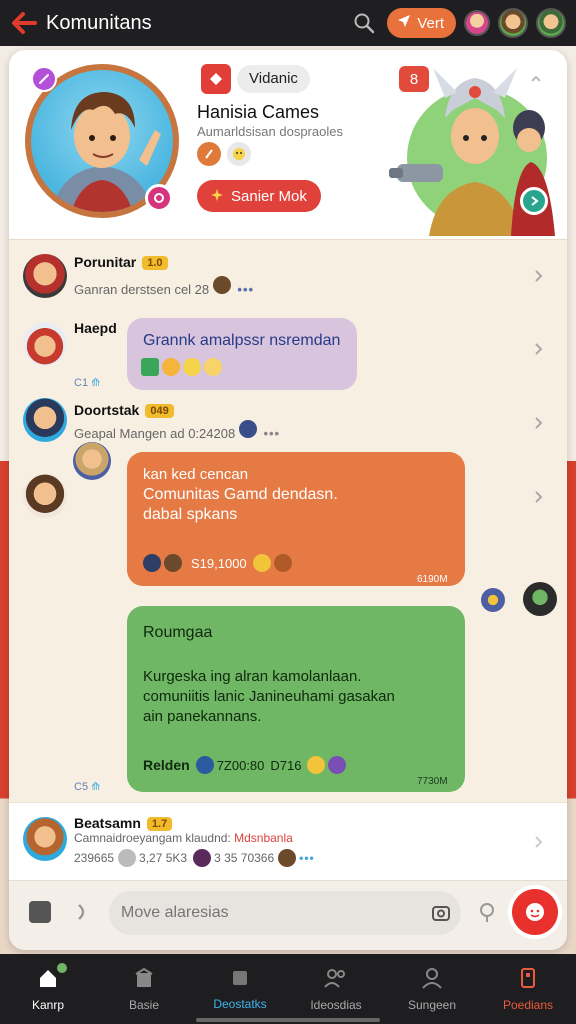 This screenshot has width=576, height=1024. Describe the element at coordinates (487, 912) in the screenshot. I see `mic-icon` at that location.